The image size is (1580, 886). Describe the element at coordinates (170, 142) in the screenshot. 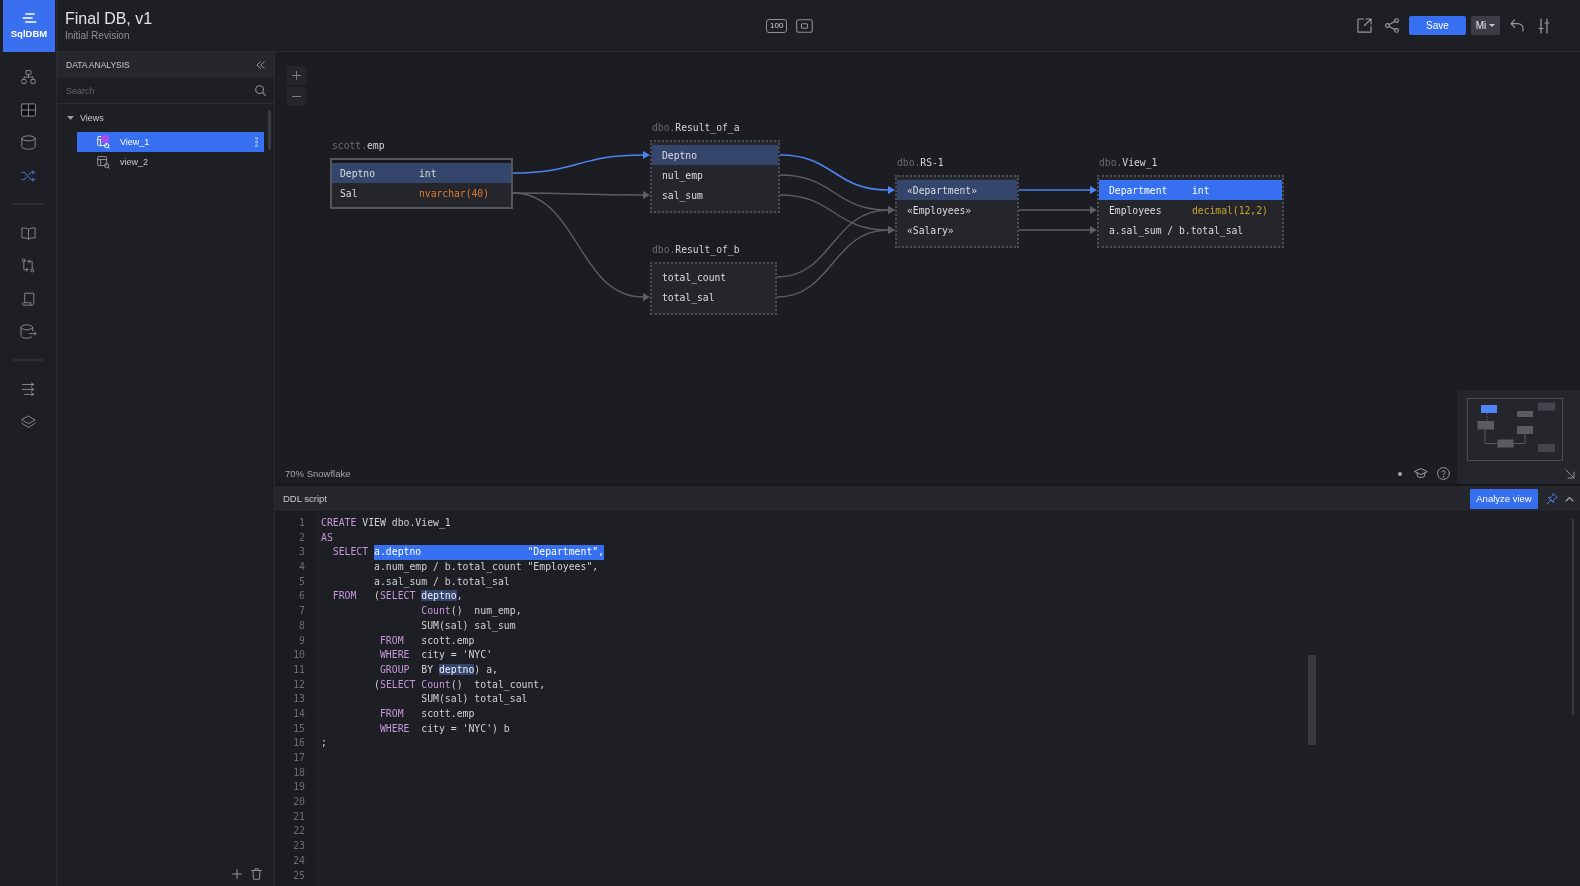

I see `tree-item: View_1` at that location.